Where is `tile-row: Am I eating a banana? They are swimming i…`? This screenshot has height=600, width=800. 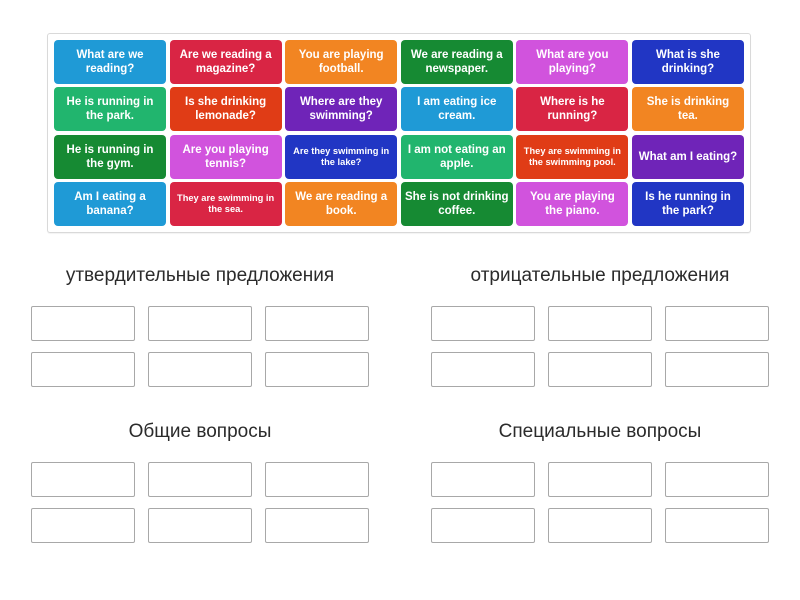 tile-row: Am I eating a banana? They are swimming i… is located at coordinates (399, 203).